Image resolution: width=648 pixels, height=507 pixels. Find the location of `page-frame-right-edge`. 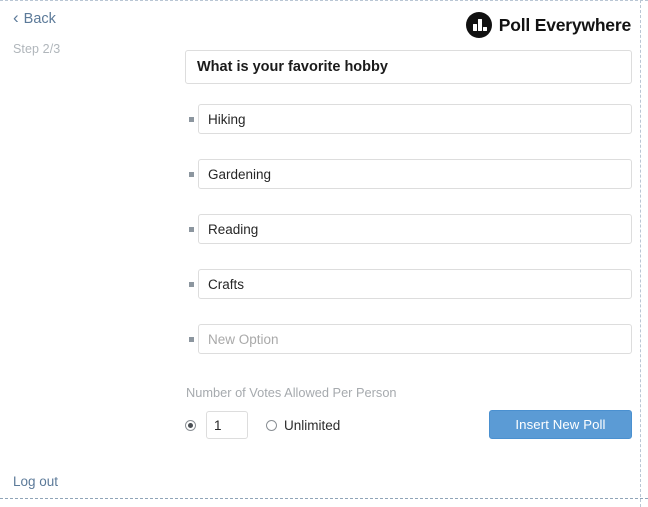

page-frame-right-edge is located at coordinates (640, 253).